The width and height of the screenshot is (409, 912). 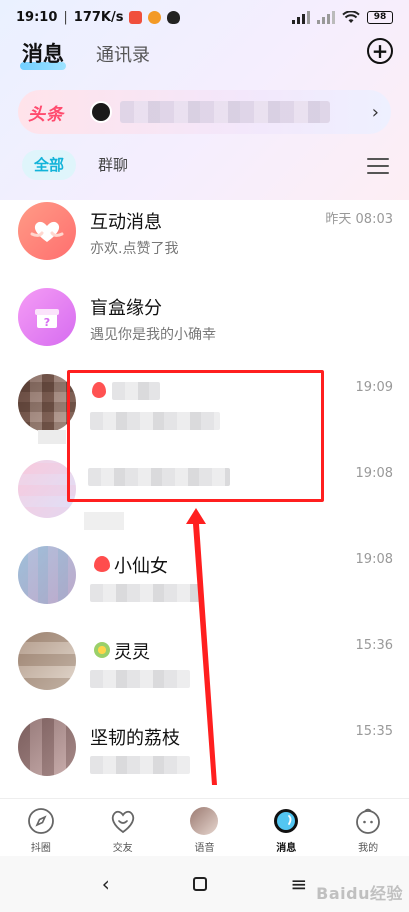 What do you see at coordinates (200, 884) in the screenshot?
I see `home-icon` at bounding box center [200, 884].